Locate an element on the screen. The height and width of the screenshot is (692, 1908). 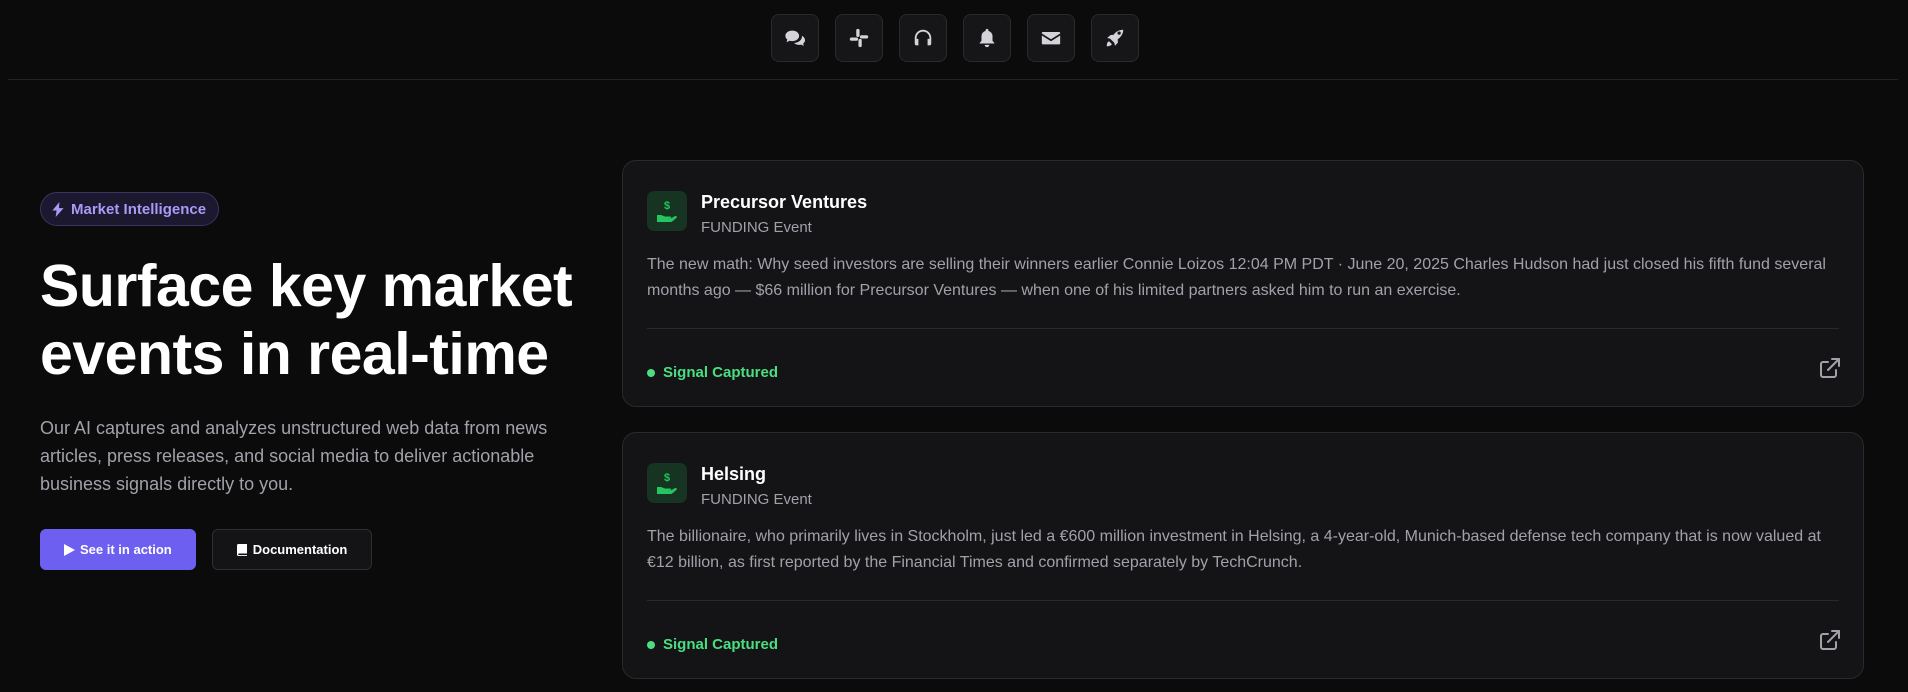
slack-icon is located at coordinates (859, 38).